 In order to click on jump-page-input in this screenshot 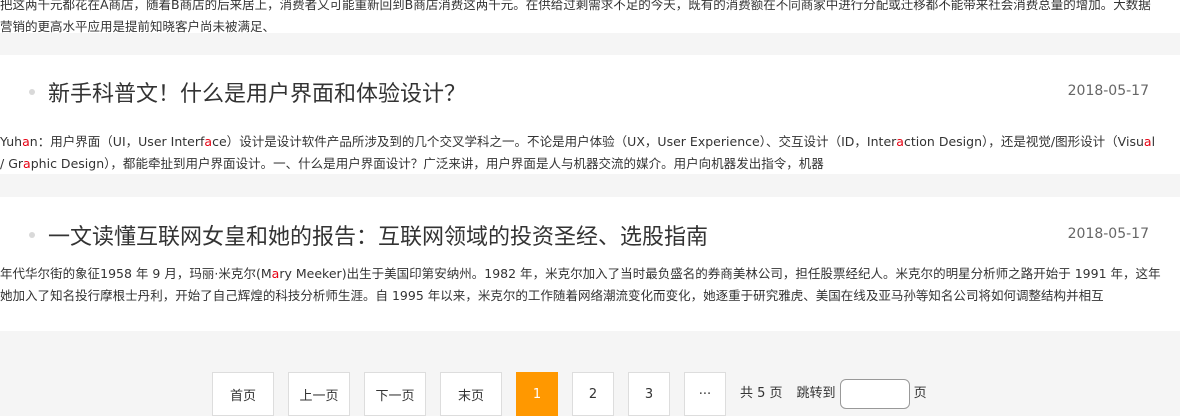, I will do `click(874, 394)`.